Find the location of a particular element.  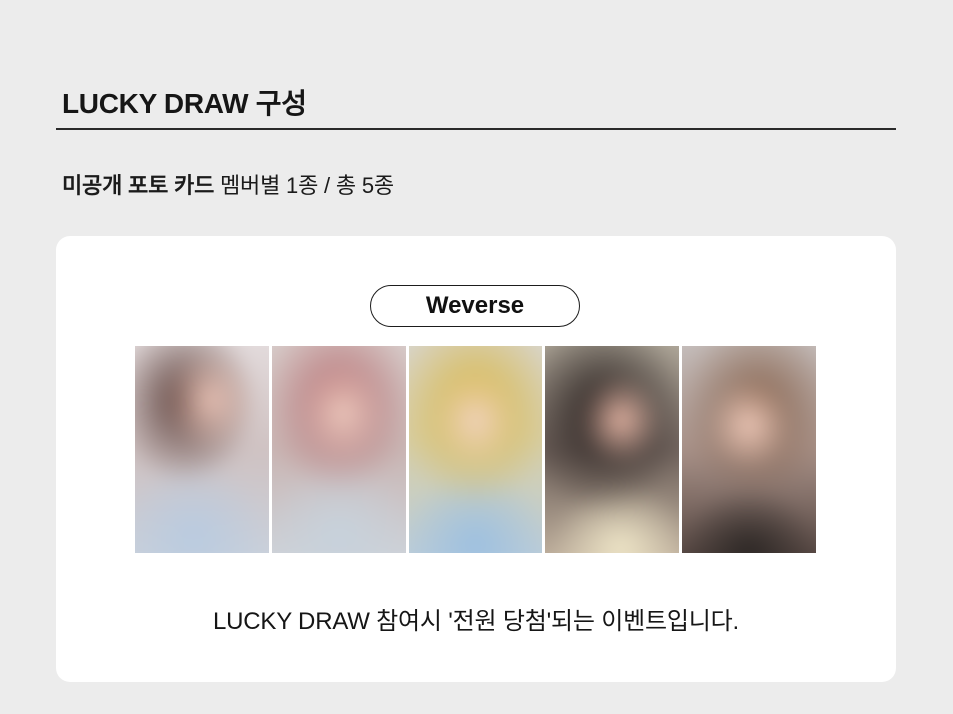

subtitle-item-label: 미공개 포토 카드 is located at coordinates (138, 185).